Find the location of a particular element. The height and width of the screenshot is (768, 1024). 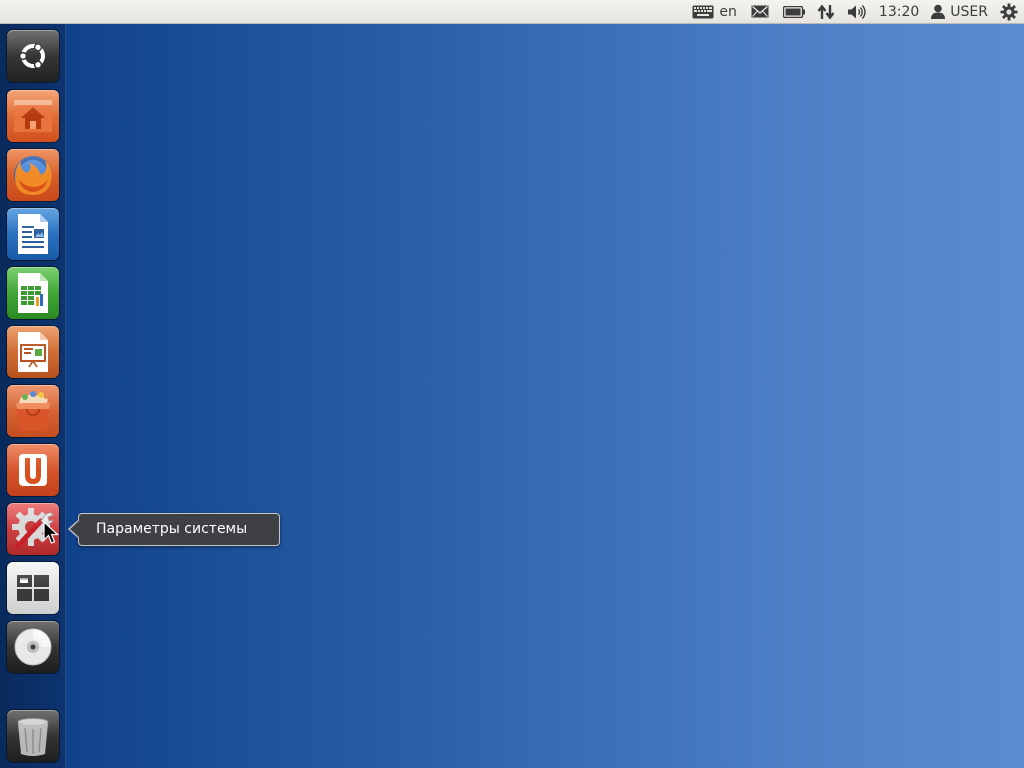

tooltip-text: Параметры системы is located at coordinates (172, 529).